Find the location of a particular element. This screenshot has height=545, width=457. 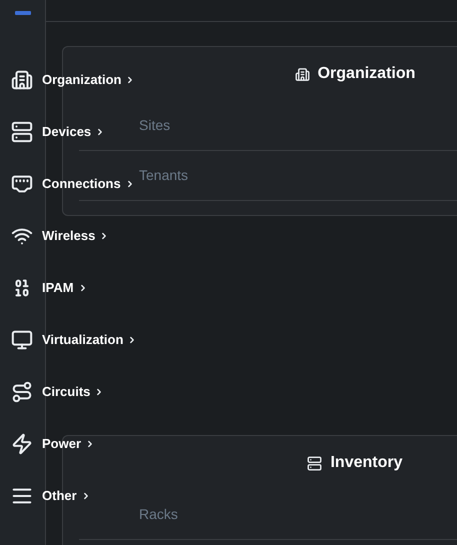

logo-icon is located at coordinates (22, 13).